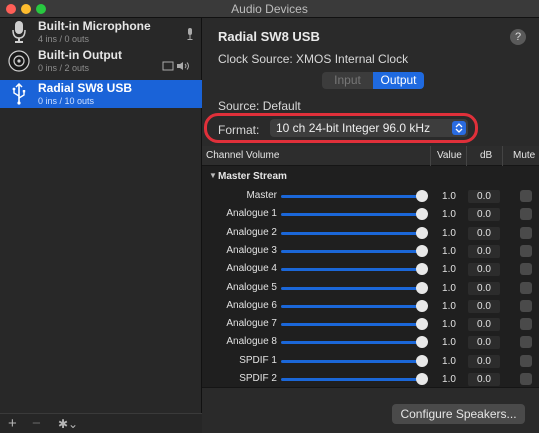 This screenshot has height=433, width=539. I want to click on title-bar: Audio Devices, so click(269, 9).